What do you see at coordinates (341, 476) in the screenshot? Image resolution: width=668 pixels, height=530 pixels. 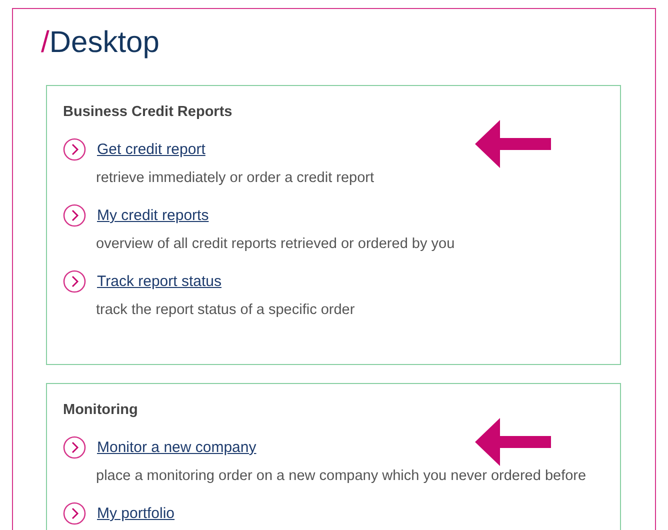 I see `link-description: place a monitoring order on a new company which you never ordered before` at bounding box center [341, 476].